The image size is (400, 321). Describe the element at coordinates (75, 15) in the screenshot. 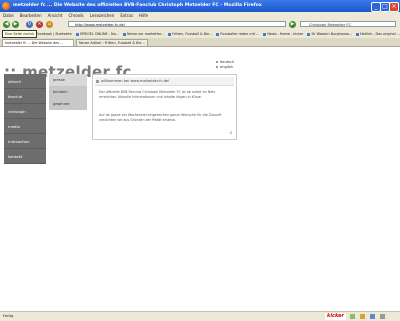

I see `menu-history: Chronik` at that location.